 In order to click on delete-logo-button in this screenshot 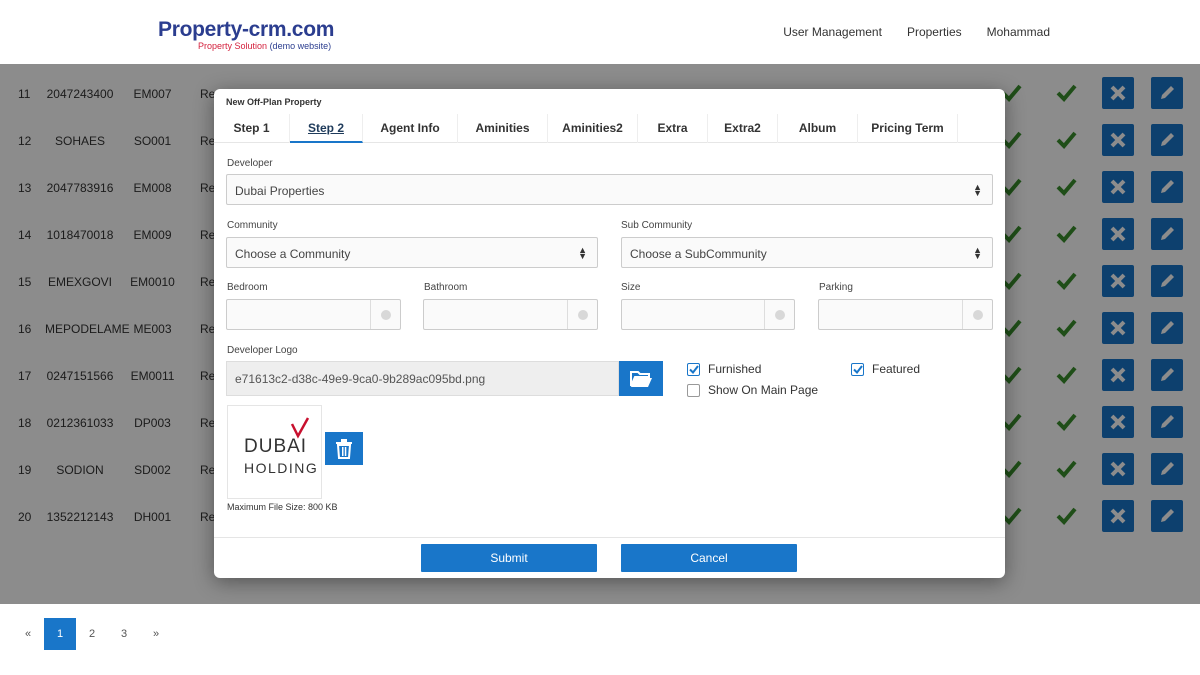, I will do `click(344, 448)`.